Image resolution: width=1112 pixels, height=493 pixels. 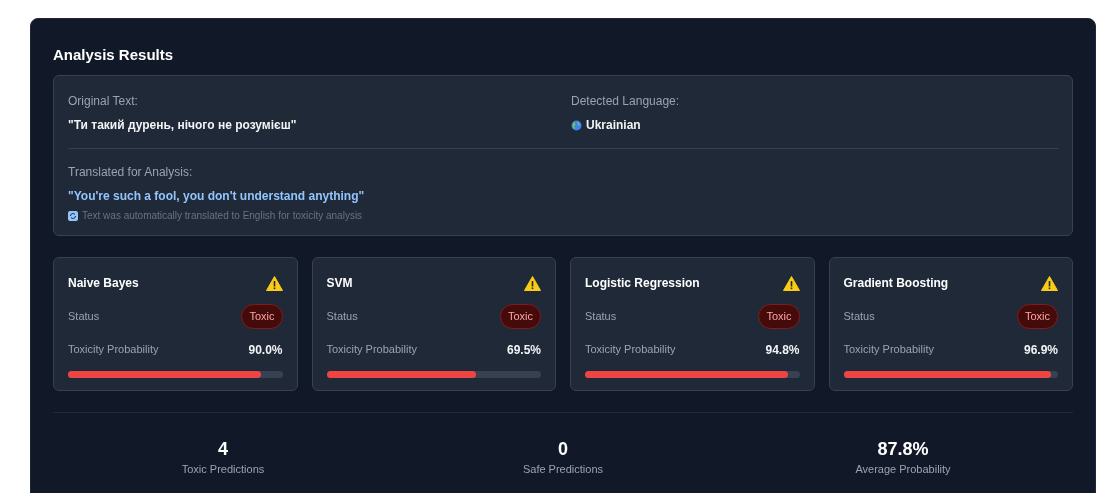 What do you see at coordinates (903, 469) in the screenshot?
I see `stat-label: Average Probability` at bounding box center [903, 469].